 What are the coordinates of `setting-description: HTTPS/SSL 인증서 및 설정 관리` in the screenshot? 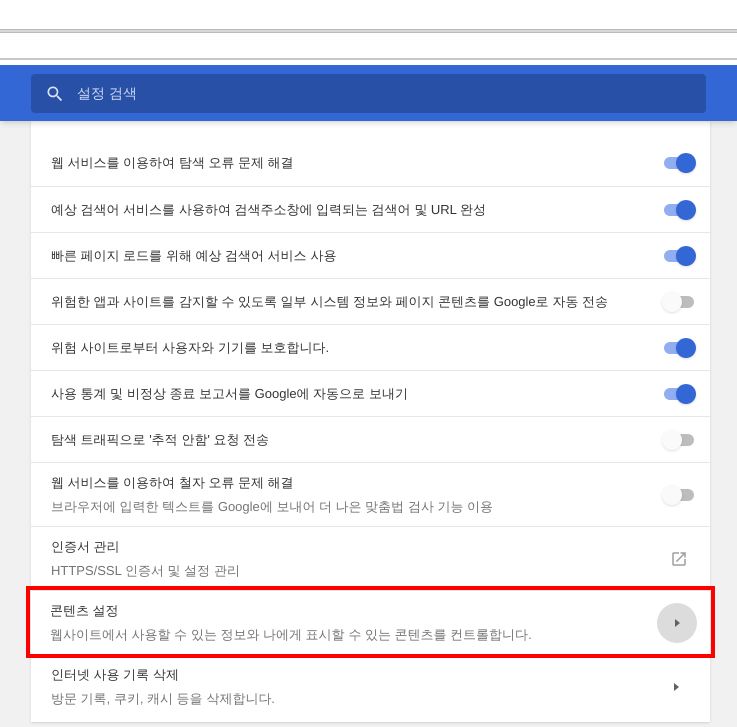 It's located at (145, 571).